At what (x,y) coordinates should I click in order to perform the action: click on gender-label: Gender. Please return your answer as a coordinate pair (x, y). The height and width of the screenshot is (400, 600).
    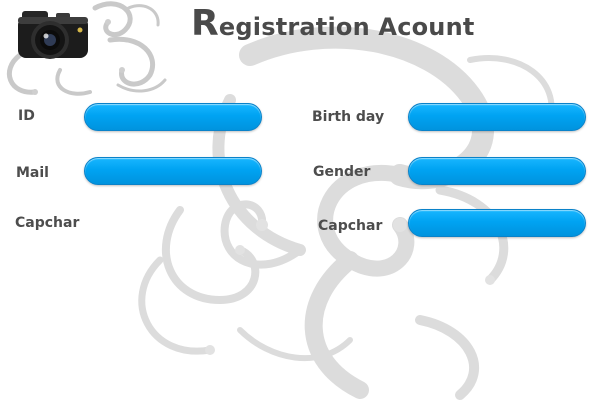
    Looking at the image, I should click on (342, 172).